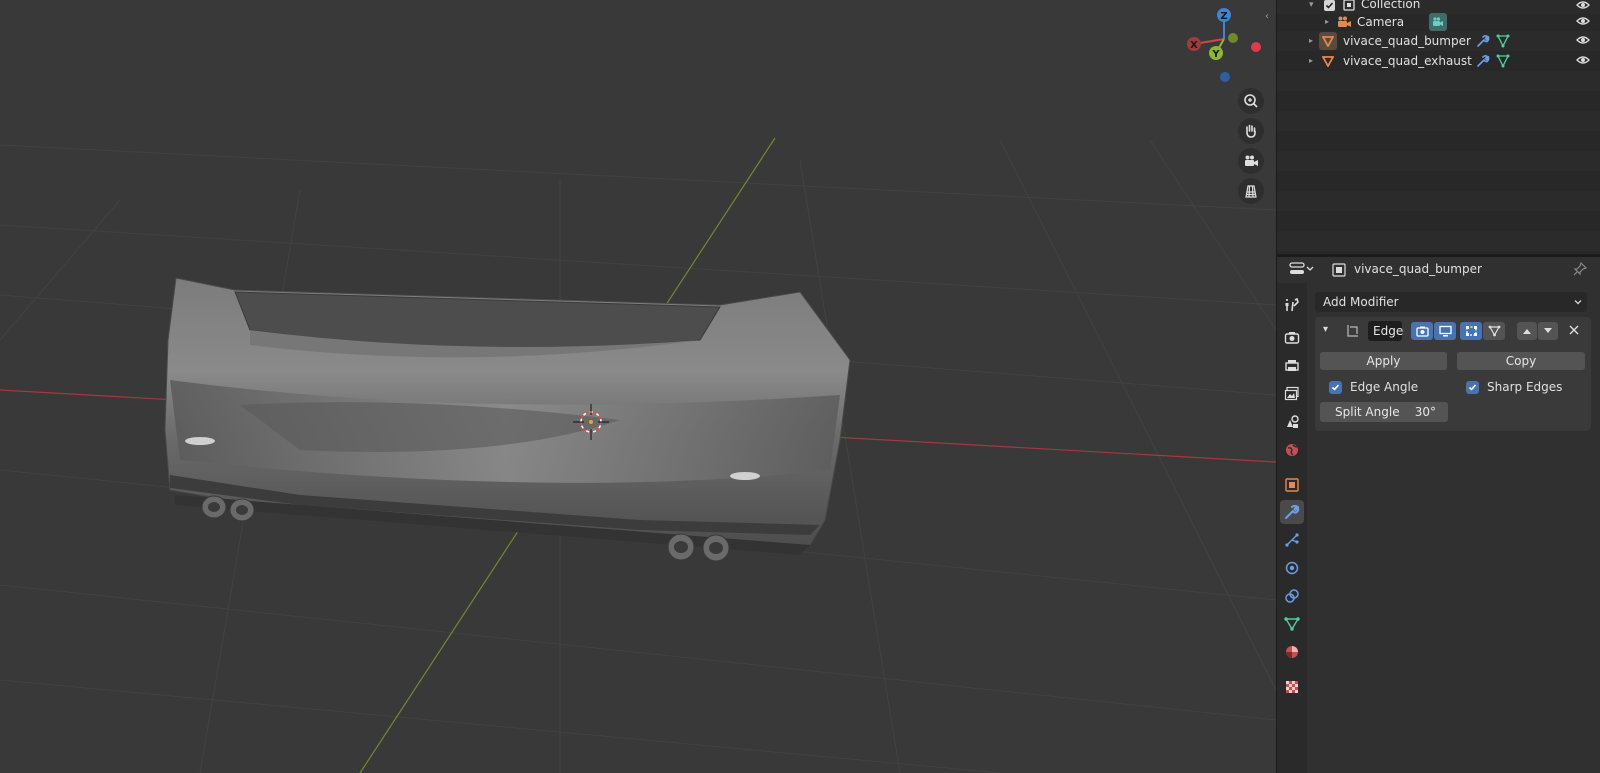 Image resolution: width=1600 pixels, height=773 pixels. What do you see at coordinates (1292, 596) in the screenshot?
I see `constraints-icon` at bounding box center [1292, 596].